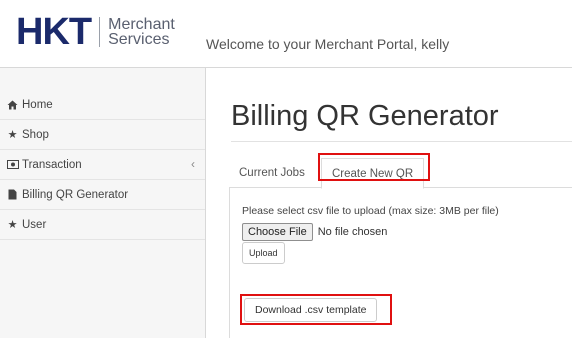 The image size is (572, 338). Describe the element at coordinates (352, 232) in the screenshot. I see `file-status: No file chosen` at that location.